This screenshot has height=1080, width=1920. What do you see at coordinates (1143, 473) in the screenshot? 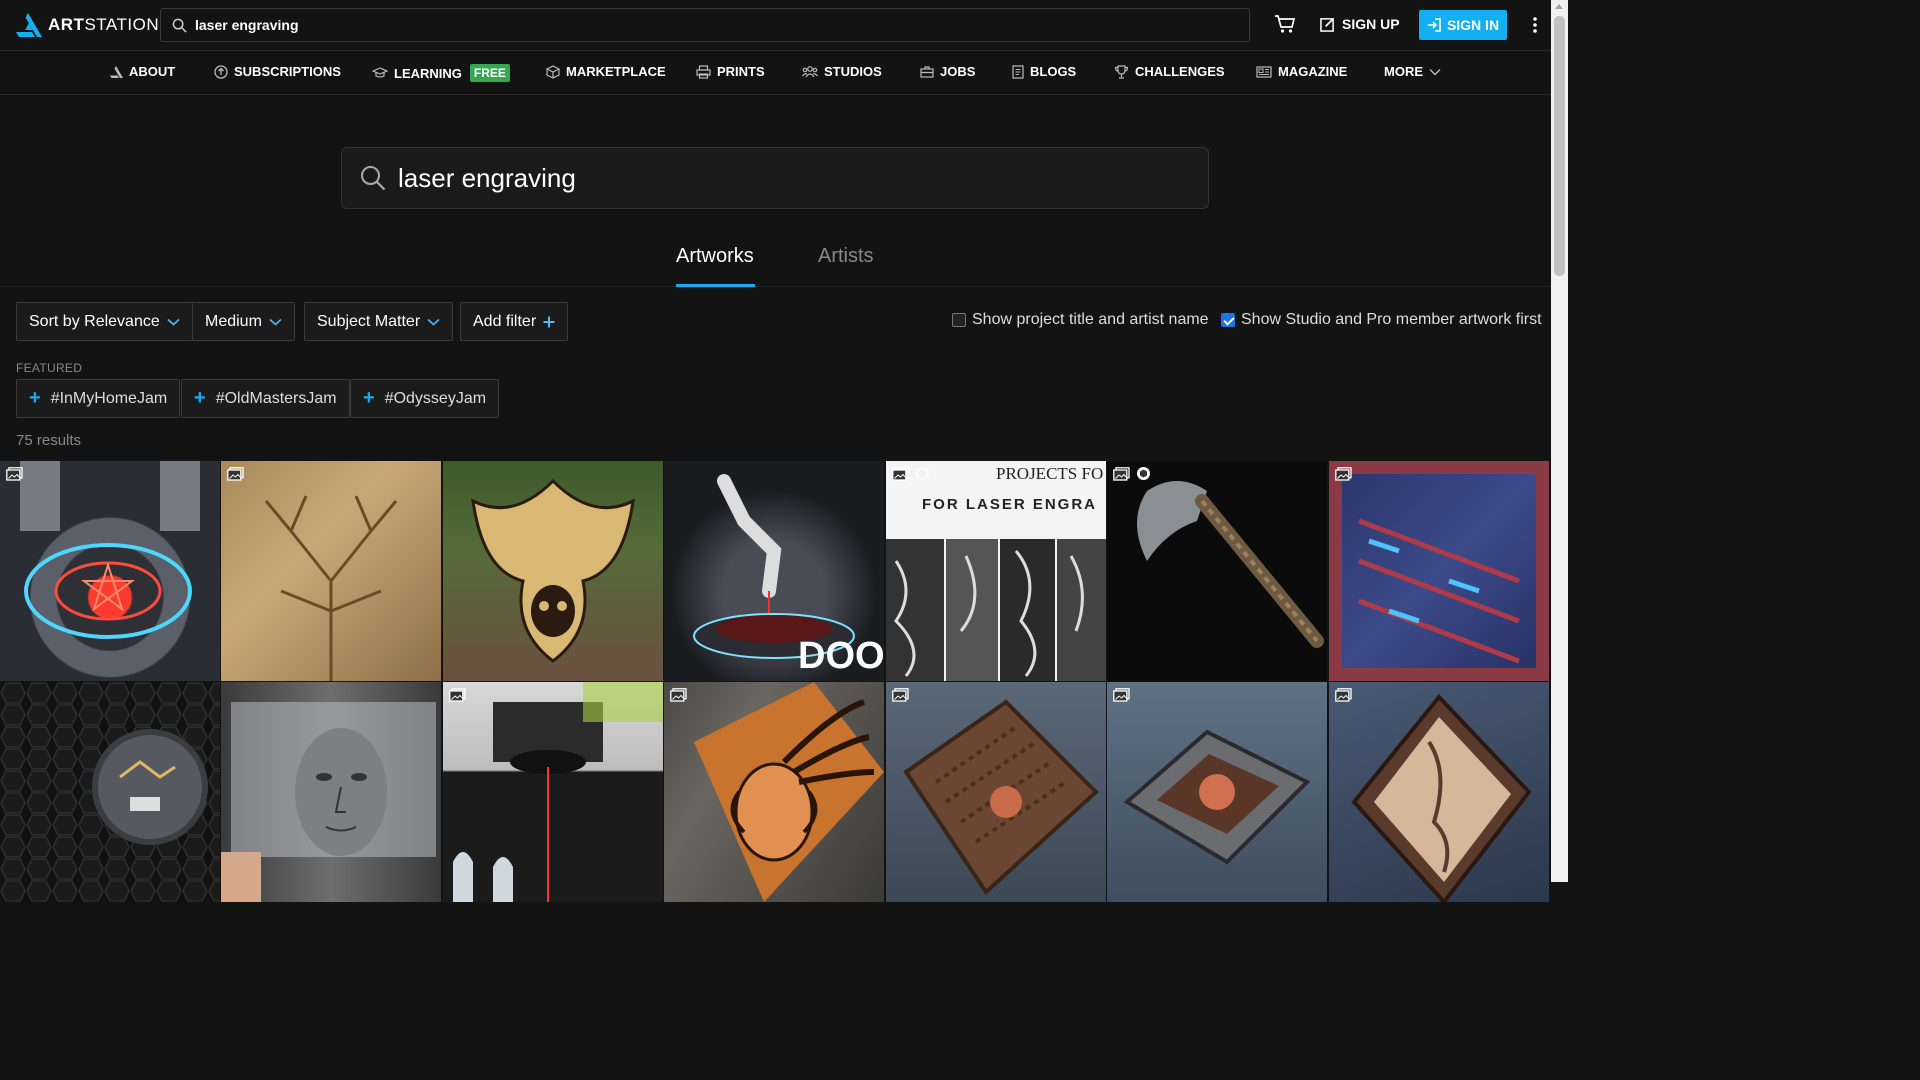
I see `3d-model-icon` at bounding box center [1143, 473].